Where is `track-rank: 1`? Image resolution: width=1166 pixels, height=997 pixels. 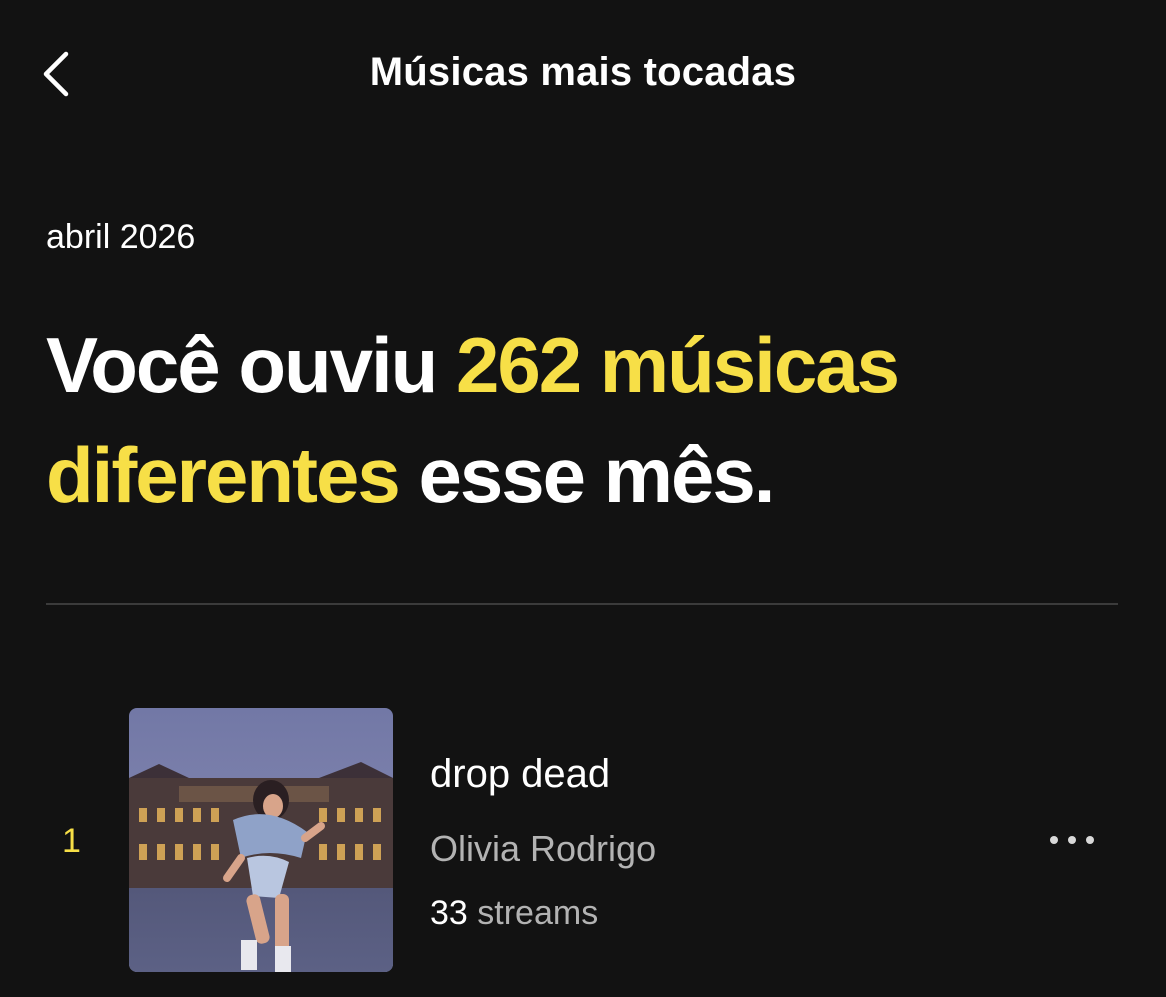
track-rank: 1 is located at coordinates (71, 841).